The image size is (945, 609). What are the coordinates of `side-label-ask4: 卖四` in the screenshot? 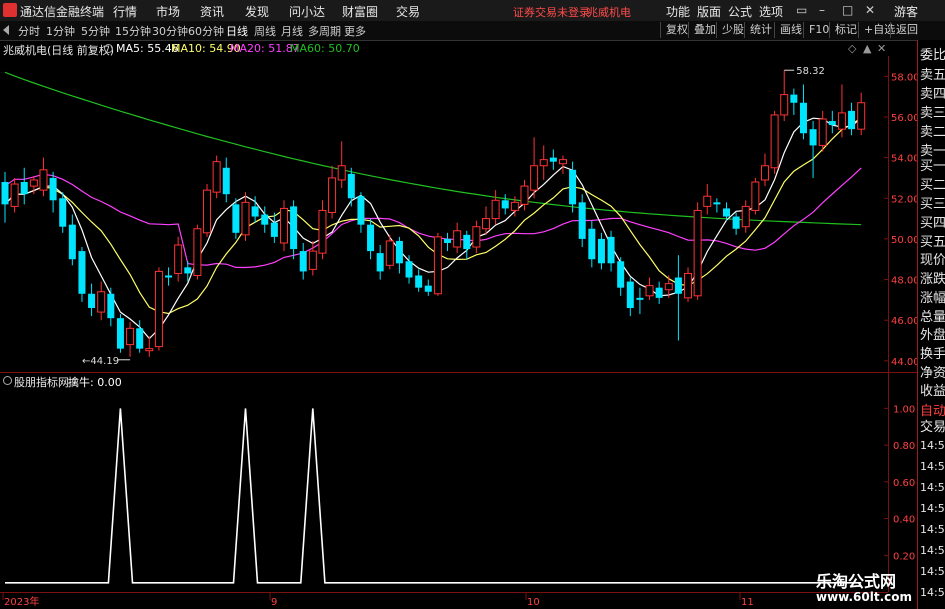 It's located at (932, 94).